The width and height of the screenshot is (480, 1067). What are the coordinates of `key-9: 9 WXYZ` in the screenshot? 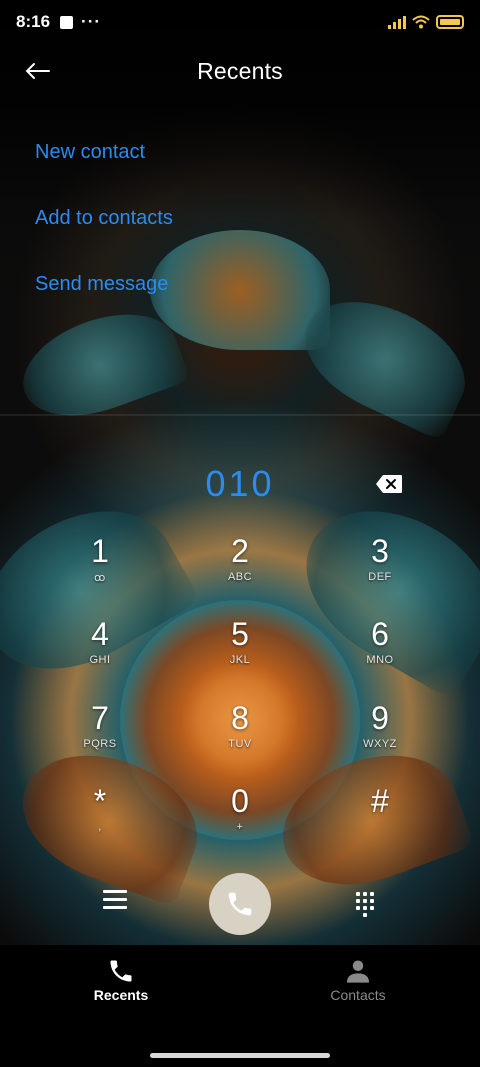 It's located at (380, 735).